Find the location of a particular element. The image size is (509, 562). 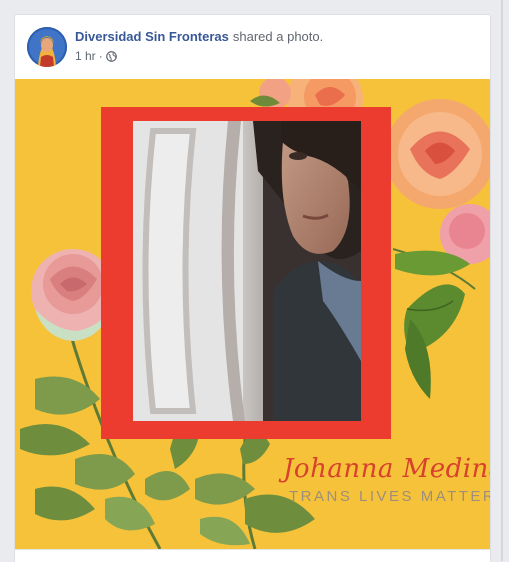

post-meta: Diversidad Sin Fronteras shared a photo. is located at coordinates (199, 36).